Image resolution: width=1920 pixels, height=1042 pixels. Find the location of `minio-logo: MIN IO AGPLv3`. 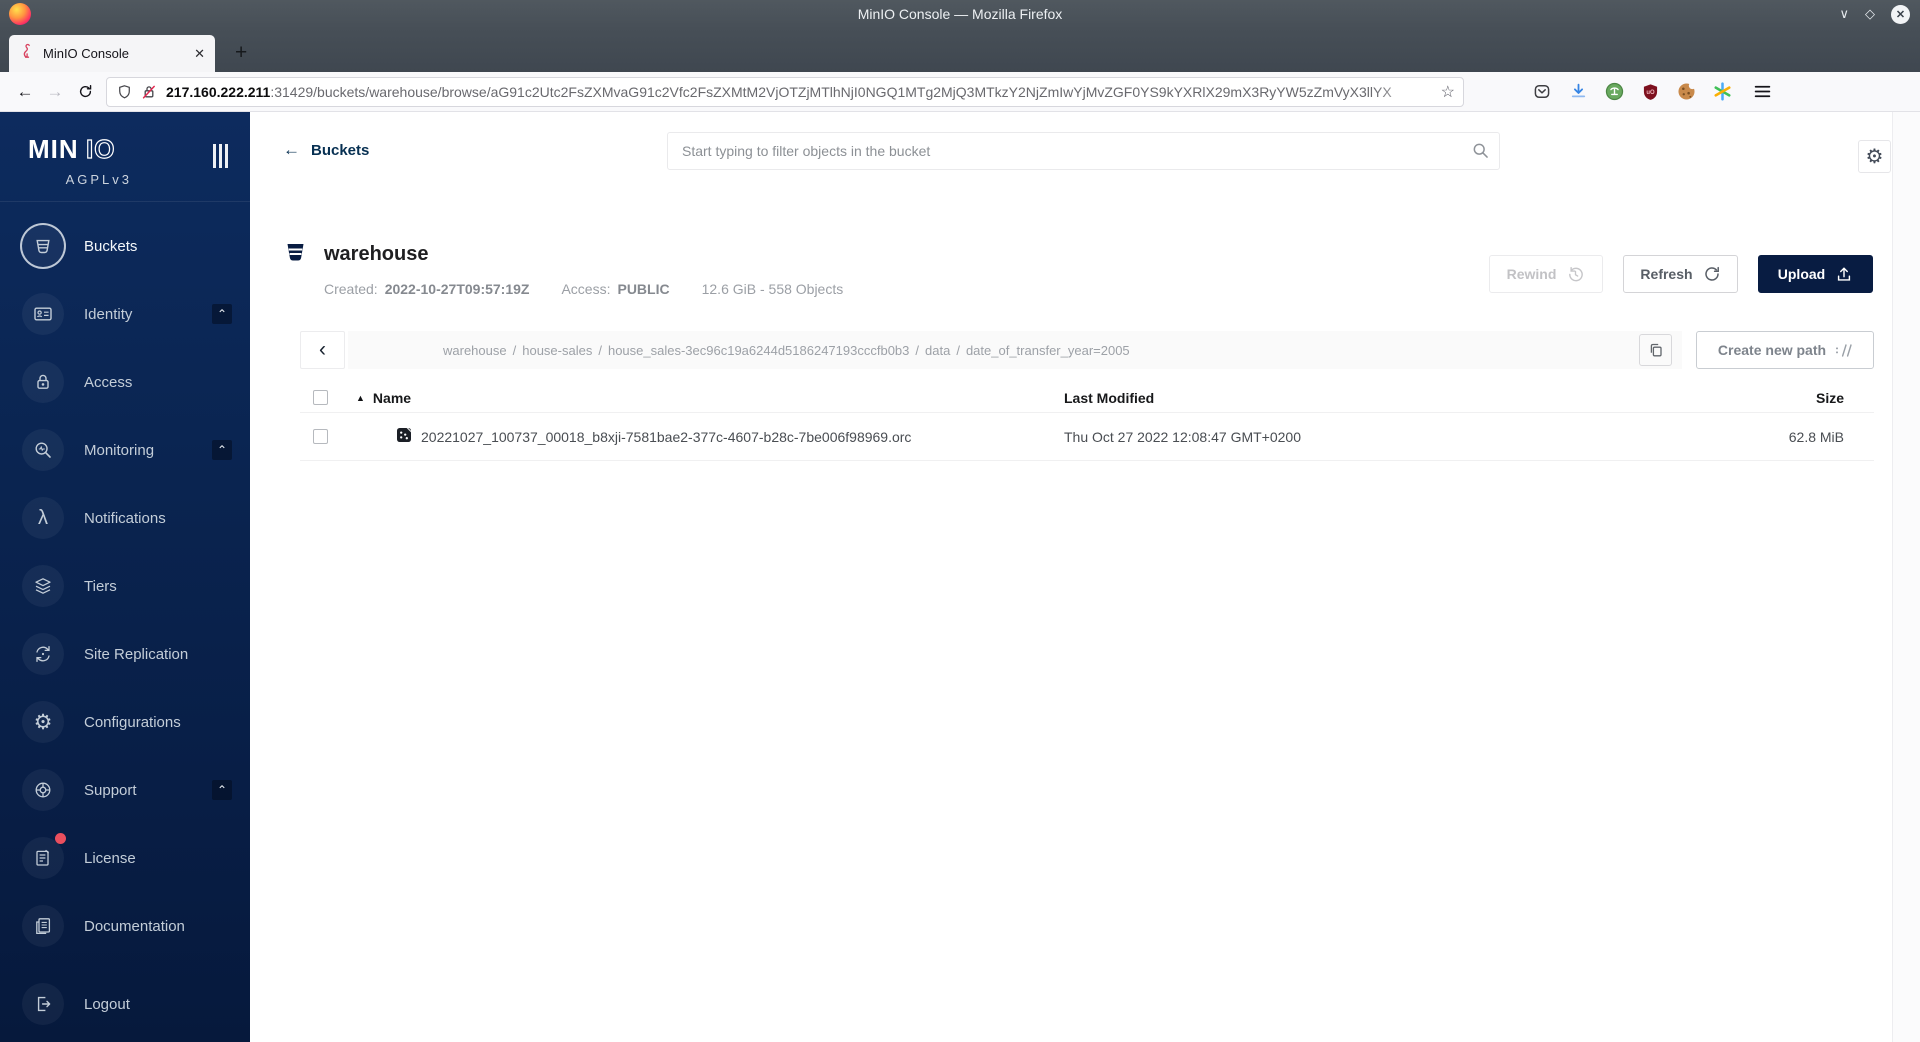

minio-logo: MIN IO AGPLv3 is located at coordinates (70, 149).